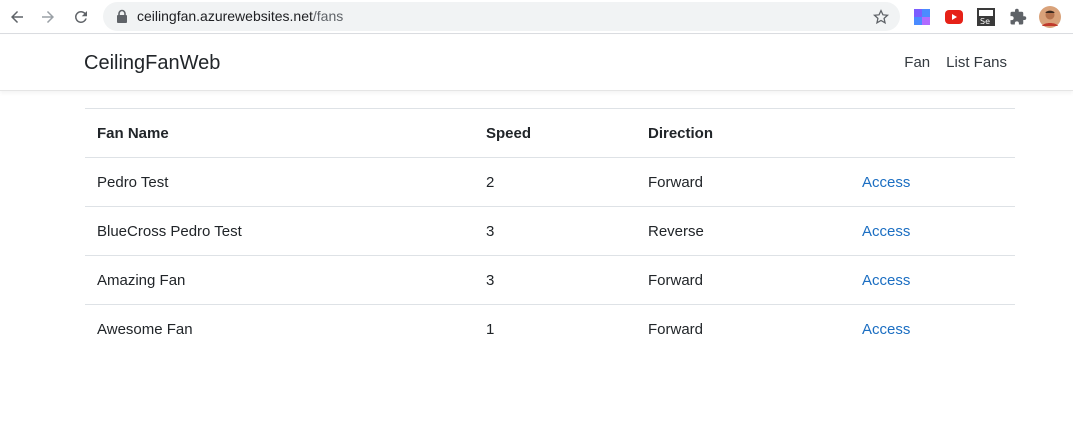 The height and width of the screenshot is (438, 1073). Describe the element at coordinates (536, 63) in the screenshot. I see `app-navbar: CeilingFanWeb Fan List Fans` at that location.